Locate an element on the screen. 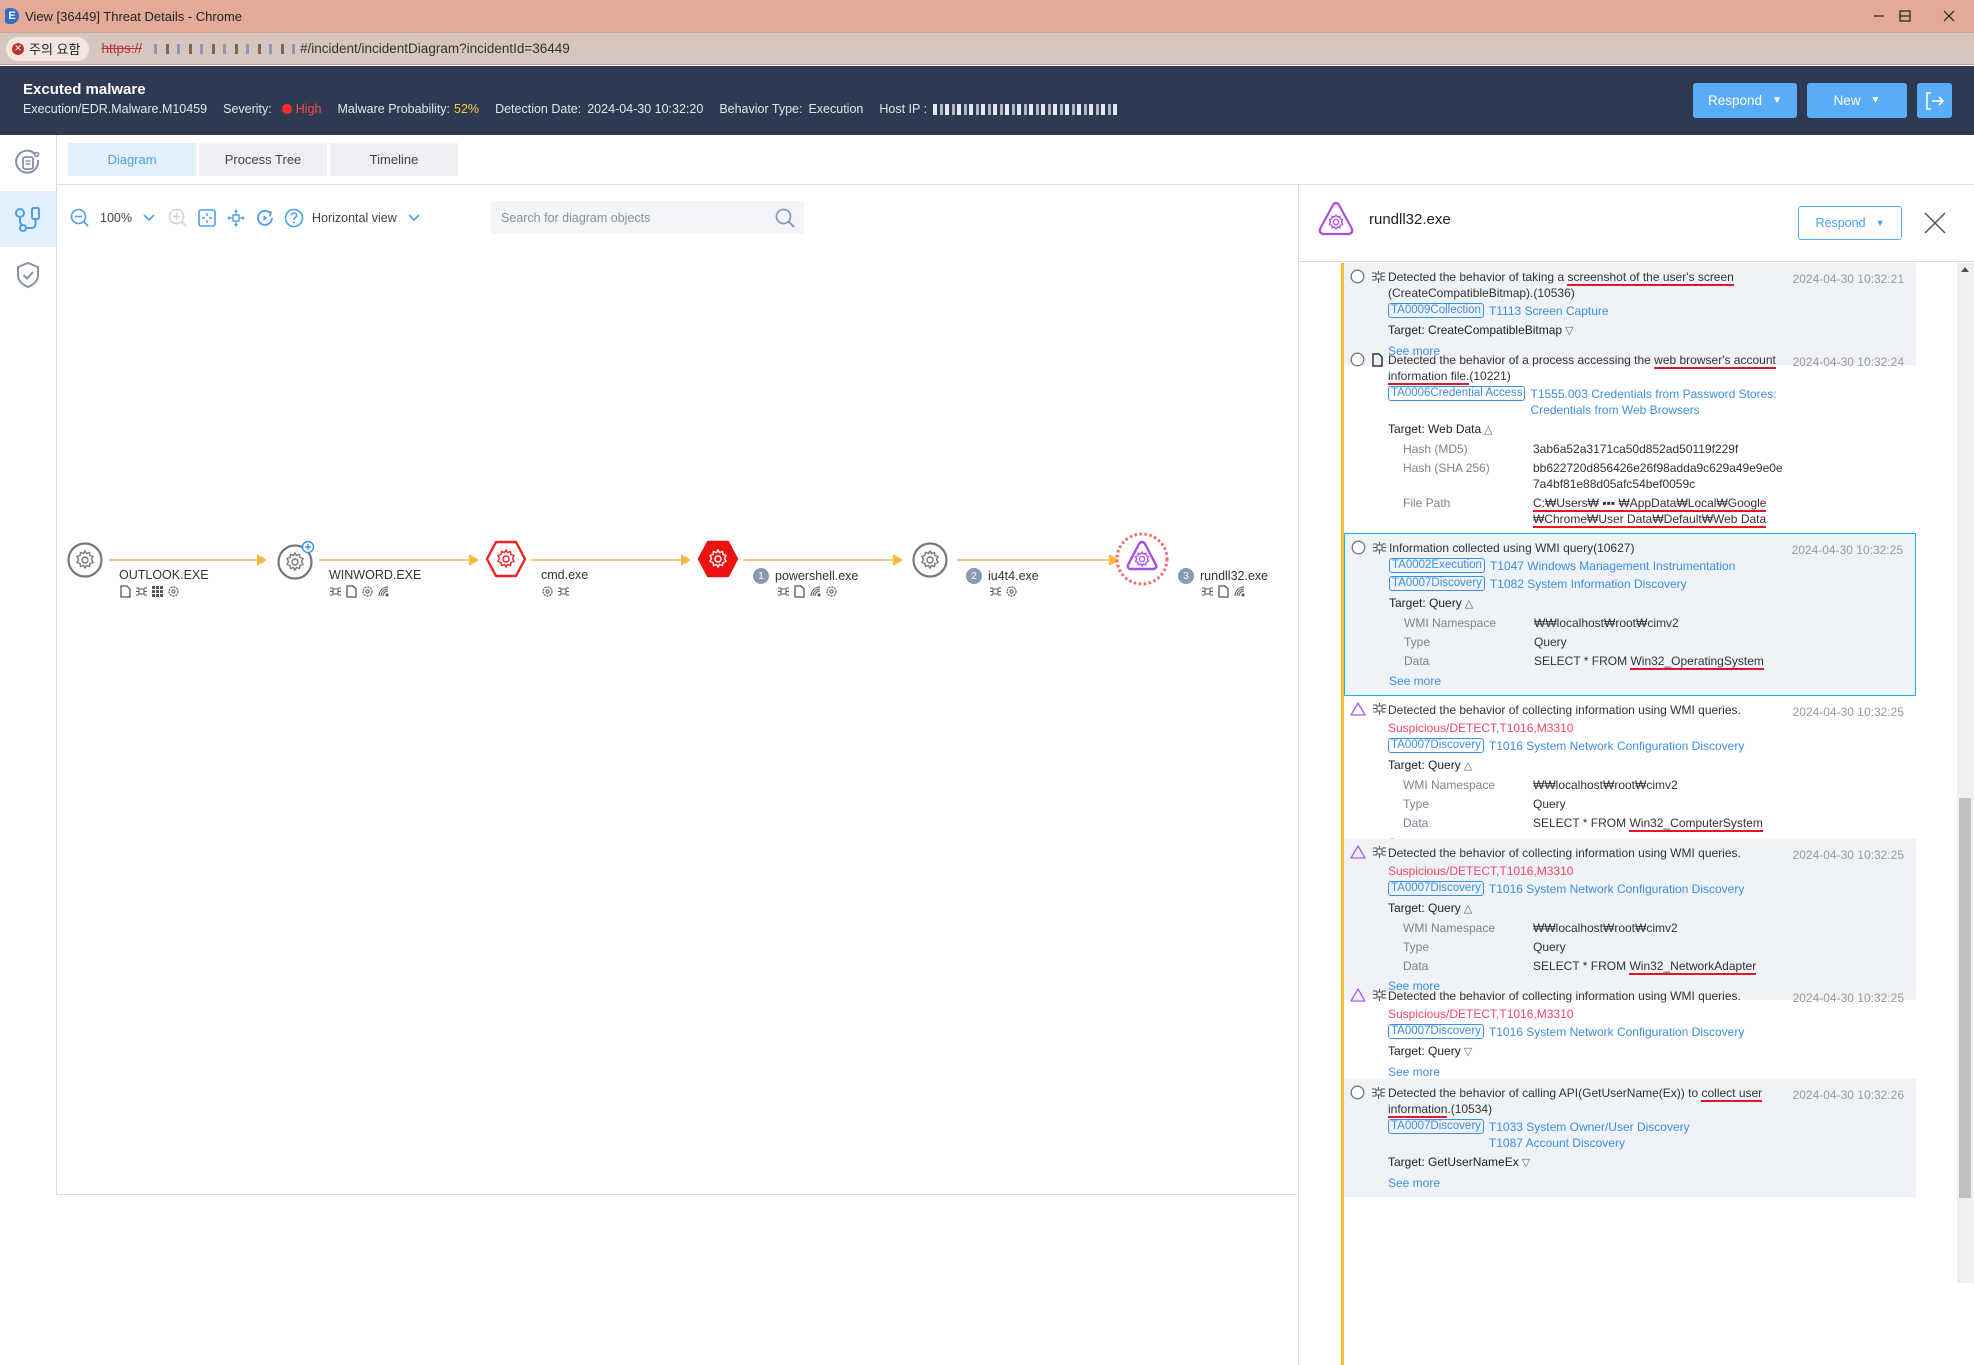  exit-button is located at coordinates (1934, 100).